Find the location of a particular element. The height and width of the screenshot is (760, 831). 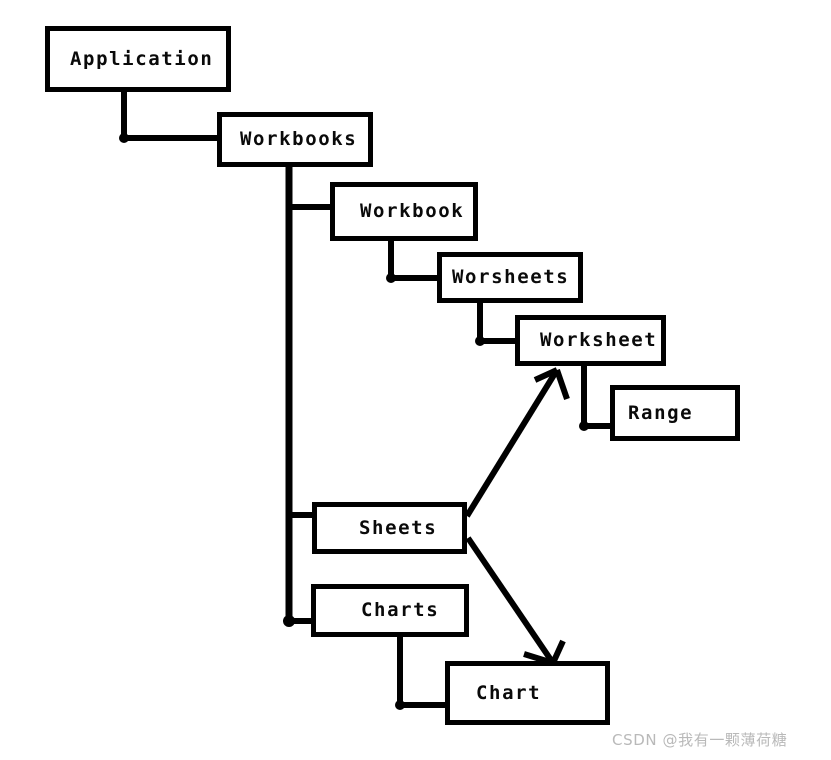

edge-sheets-to-chart is located at coordinates (515, 601).